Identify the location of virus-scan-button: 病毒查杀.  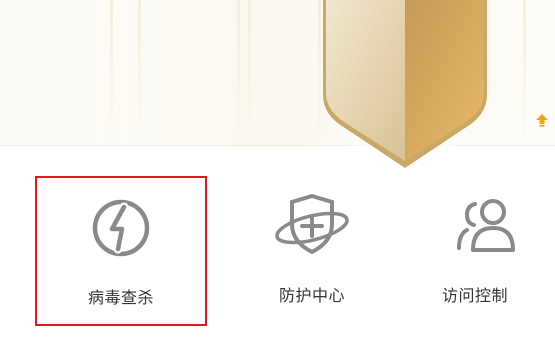
(121, 251).